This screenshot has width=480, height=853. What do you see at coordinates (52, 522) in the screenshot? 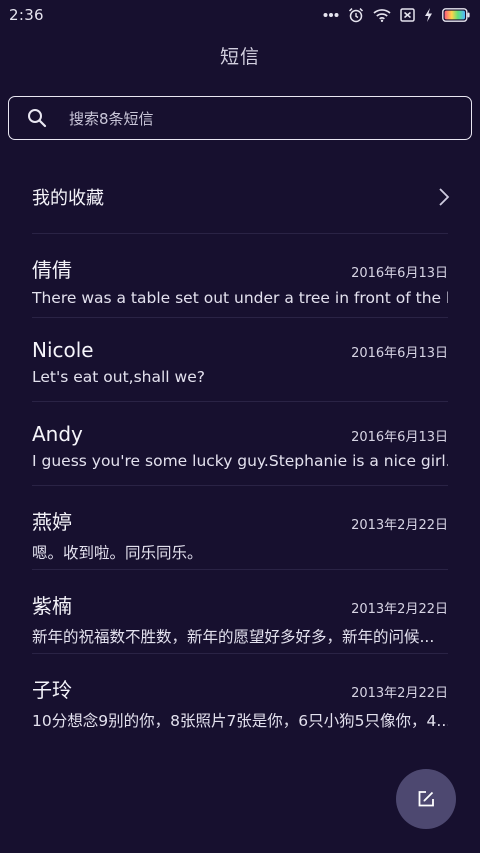
I see `contact-name: 燕婷` at bounding box center [52, 522].